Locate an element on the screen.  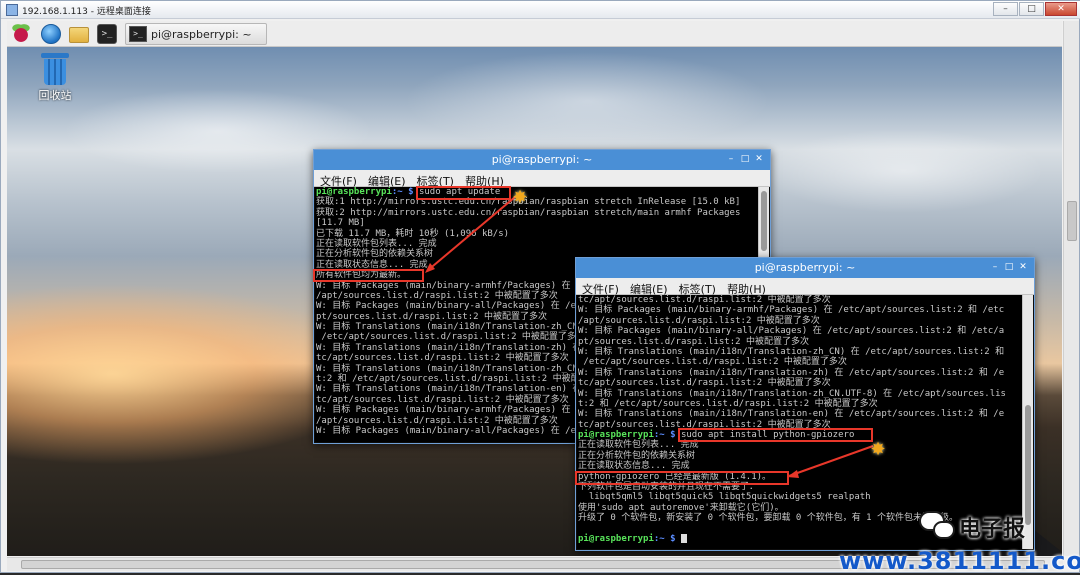
taskbar-item-terminal: >_ pi@raspberrypi: ~ is located at coordinates (196, 34).